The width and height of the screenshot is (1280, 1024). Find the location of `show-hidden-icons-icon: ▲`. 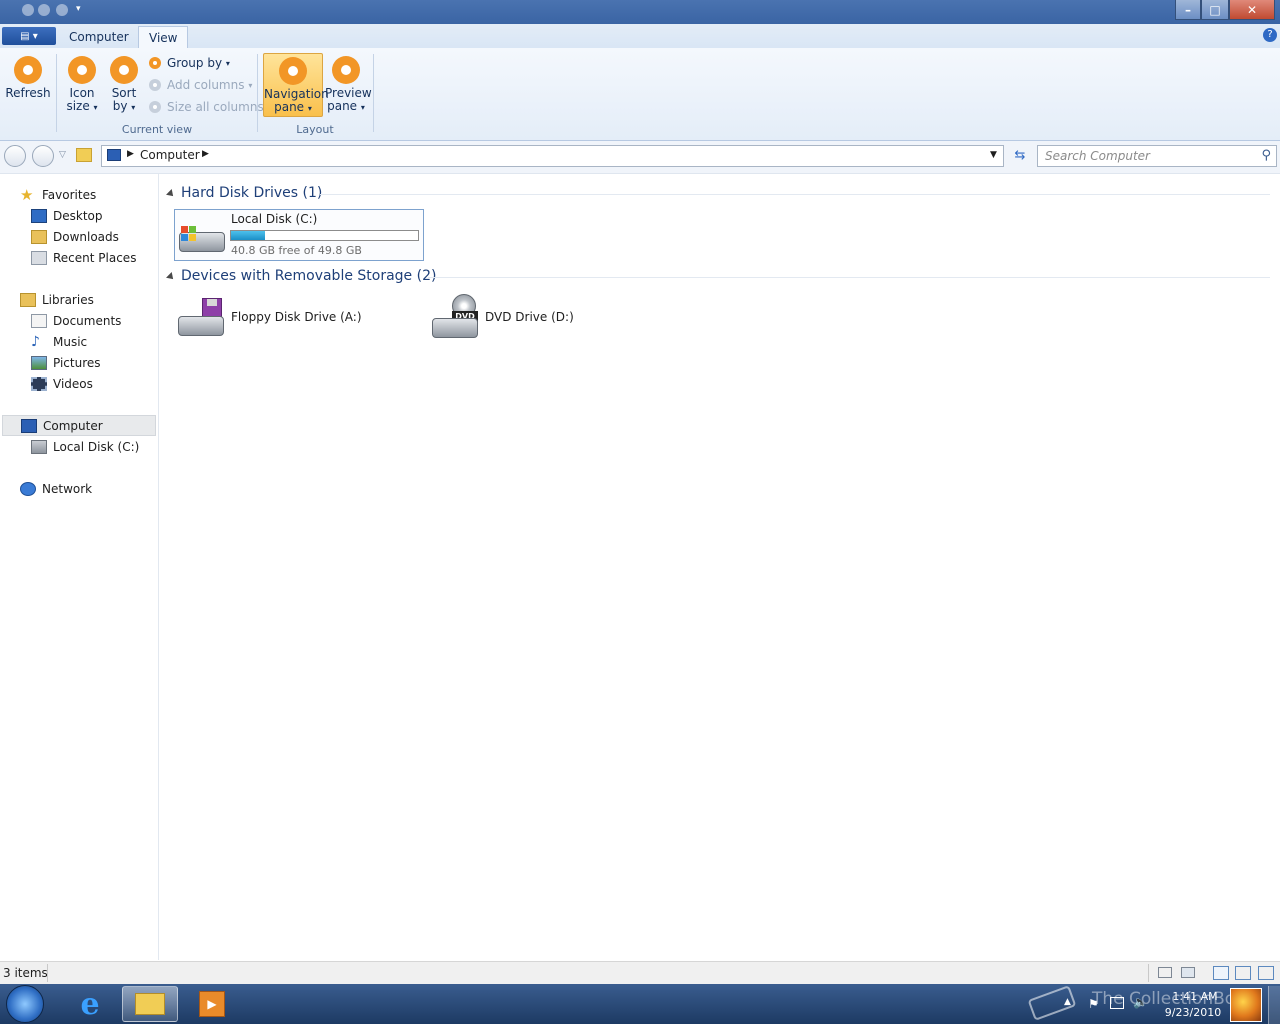

show-hidden-icons-icon: ▲ is located at coordinates (1067, 1002).